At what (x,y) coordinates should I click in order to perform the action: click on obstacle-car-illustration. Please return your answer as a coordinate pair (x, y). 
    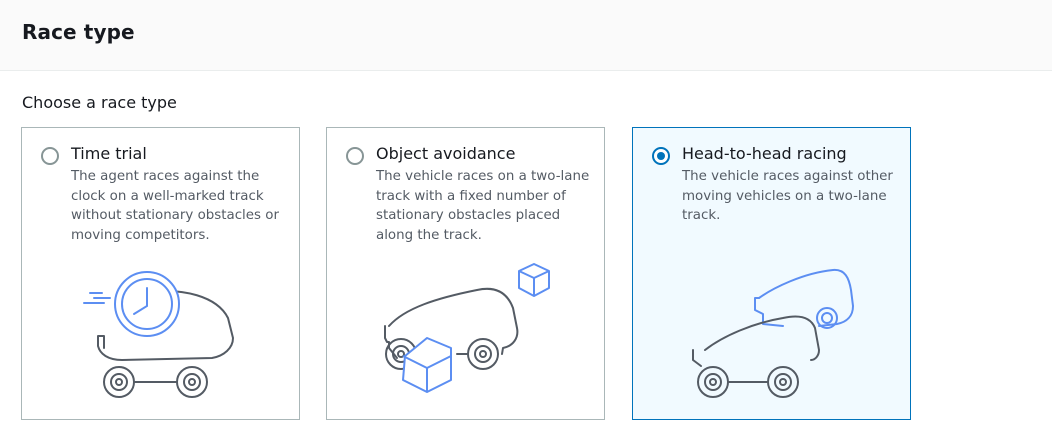
    Looking at the image, I should click on (467, 328).